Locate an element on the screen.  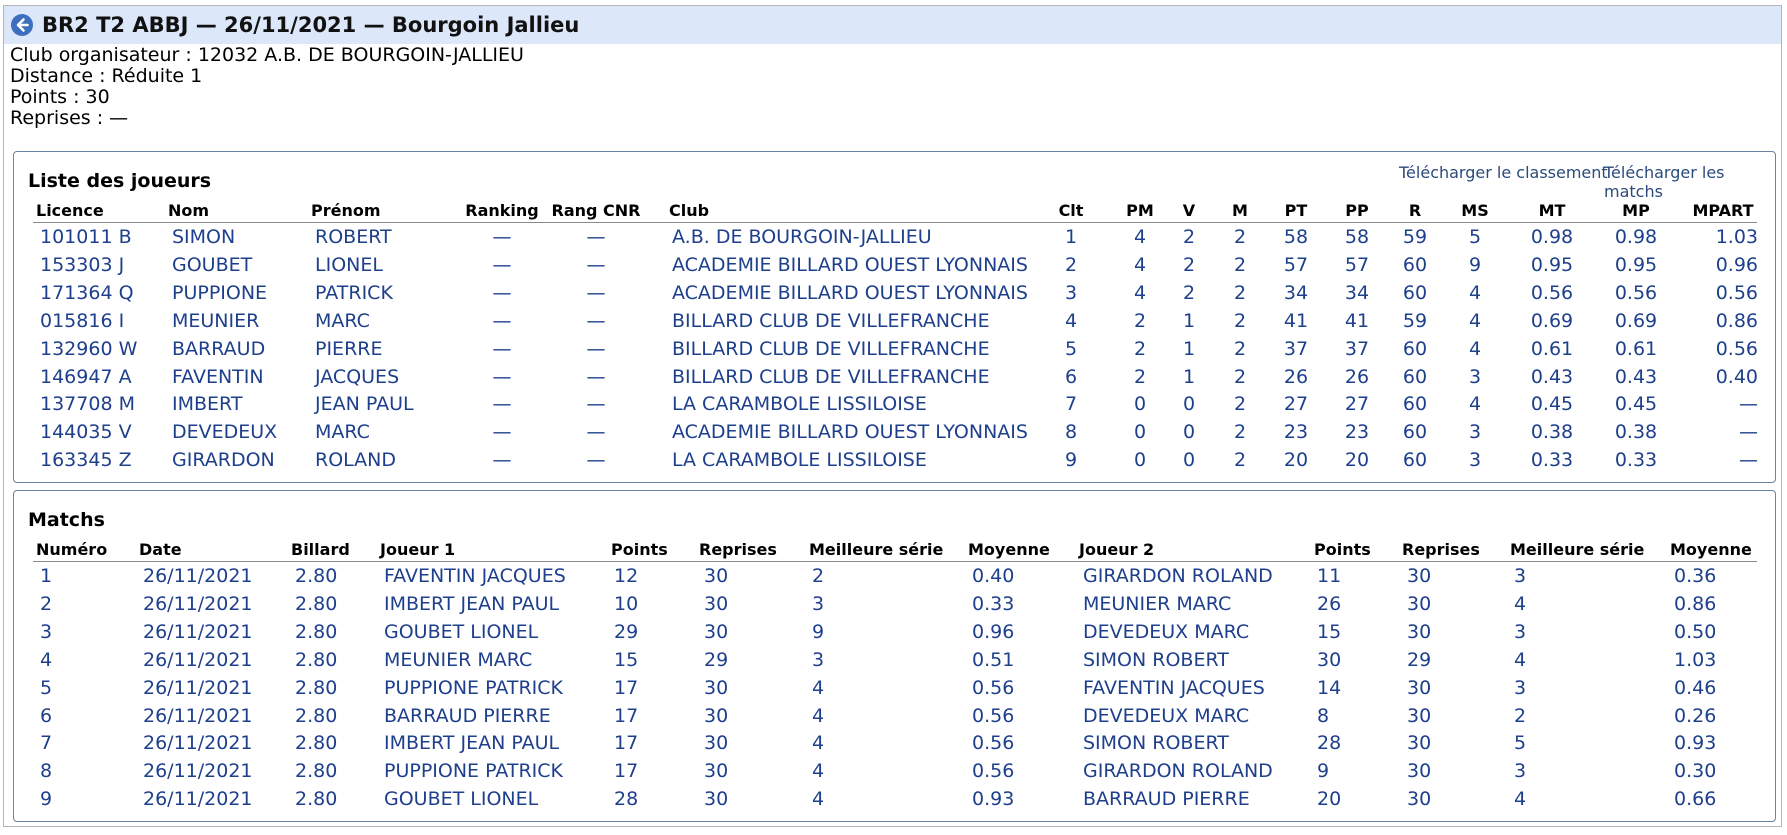
cell-nom: FAVENTIN is located at coordinates (218, 376).